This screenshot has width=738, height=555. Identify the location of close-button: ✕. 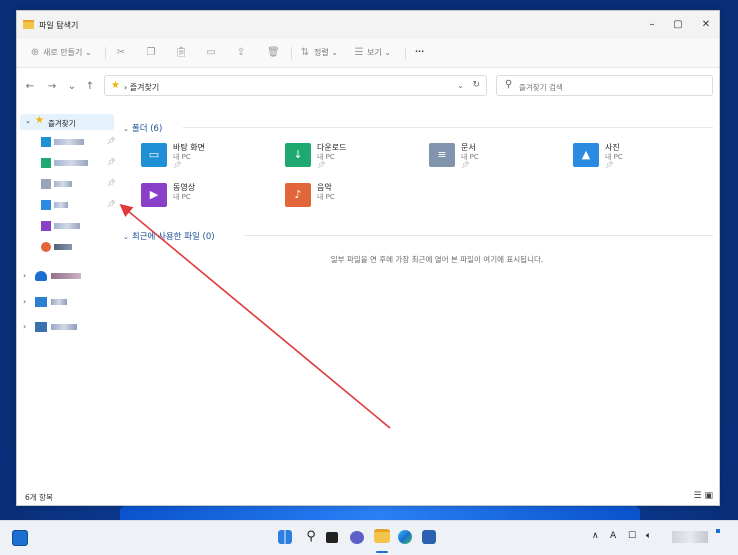
(706, 25).